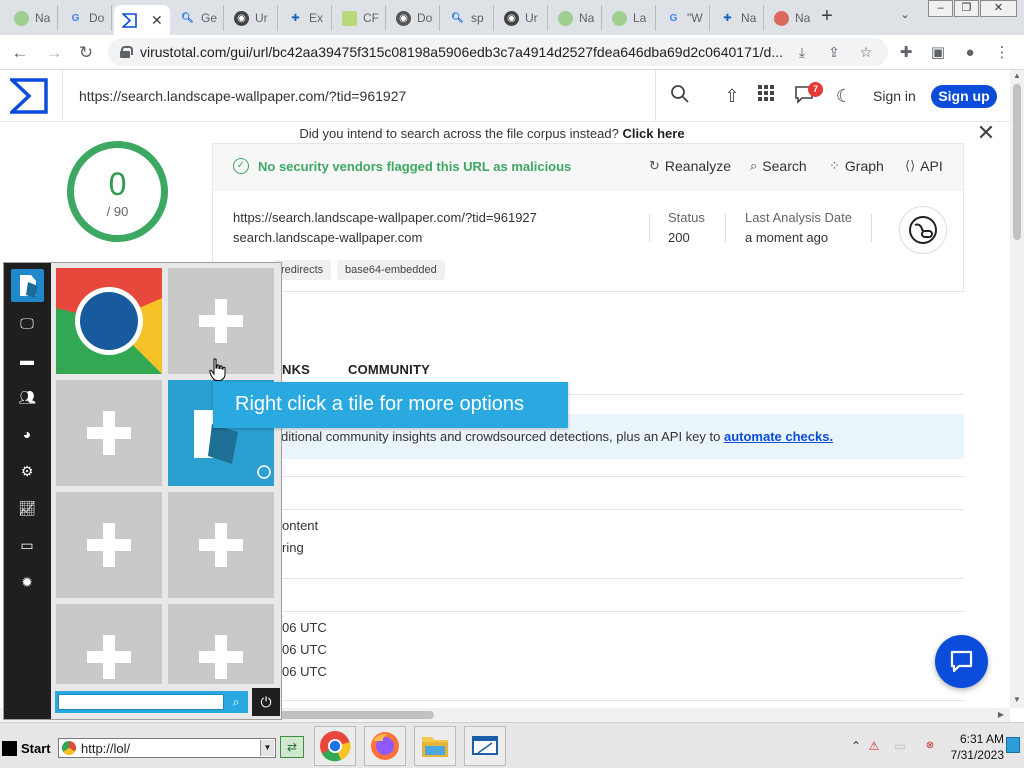 This screenshot has height=768, width=1024. I want to click on firefox-taskbar-button, so click(385, 746).